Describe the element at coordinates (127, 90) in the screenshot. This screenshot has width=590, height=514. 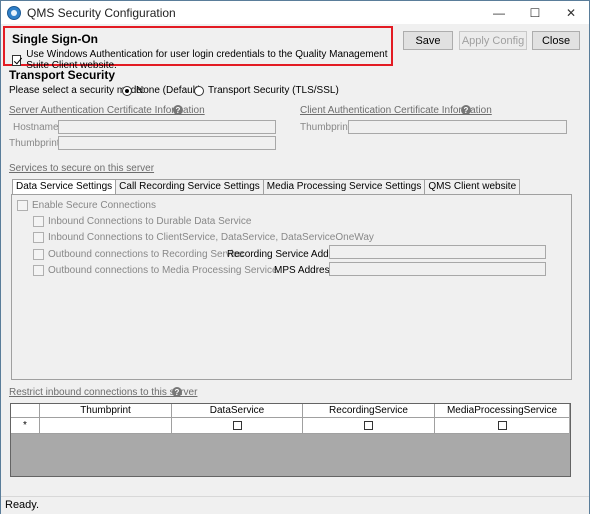
I see `radio-none` at that location.